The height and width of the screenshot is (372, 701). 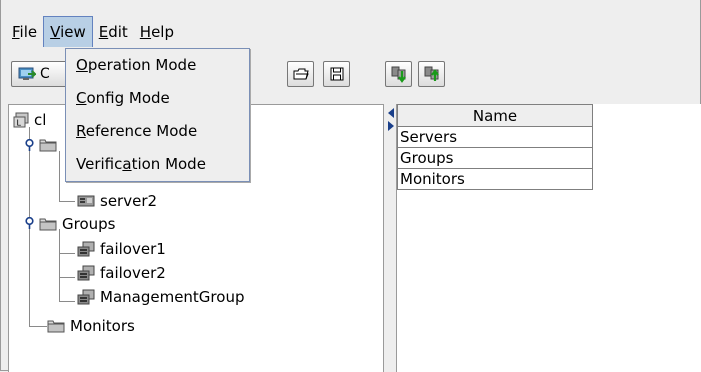 I want to click on detail-table: Name Servers Groups Monitors, so click(x=495, y=147).